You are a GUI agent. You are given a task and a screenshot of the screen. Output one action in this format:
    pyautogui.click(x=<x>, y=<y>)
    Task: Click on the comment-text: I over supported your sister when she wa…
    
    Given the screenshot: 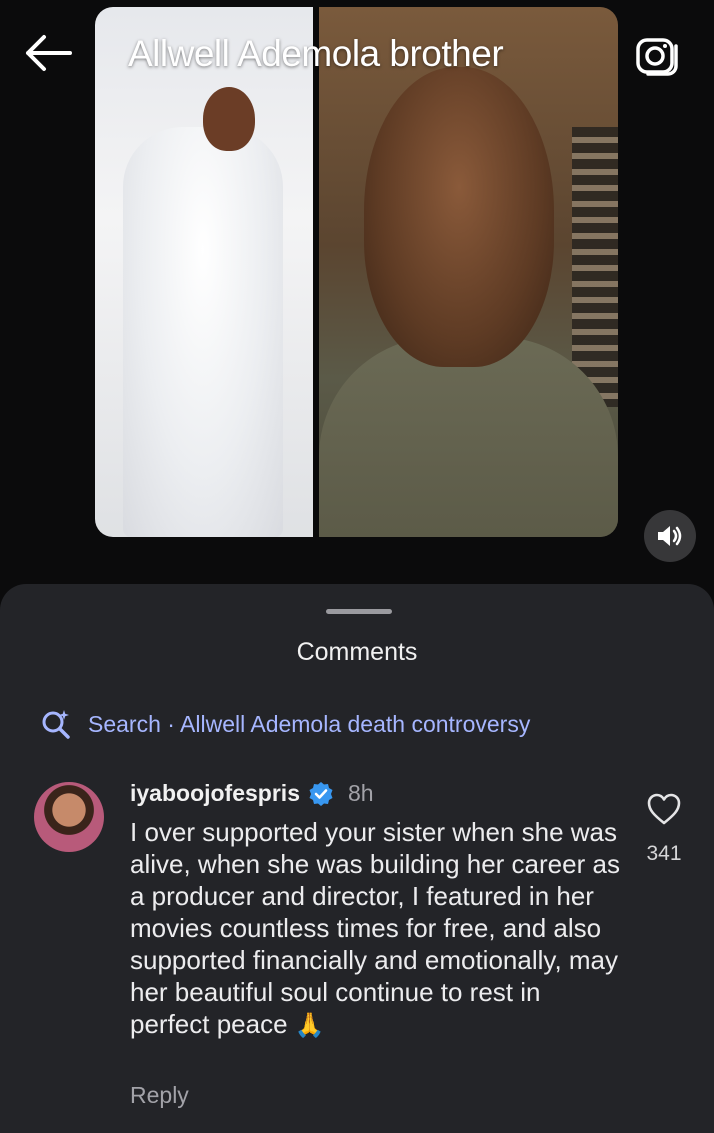 What is the action you would take?
    pyautogui.click(x=375, y=928)
    